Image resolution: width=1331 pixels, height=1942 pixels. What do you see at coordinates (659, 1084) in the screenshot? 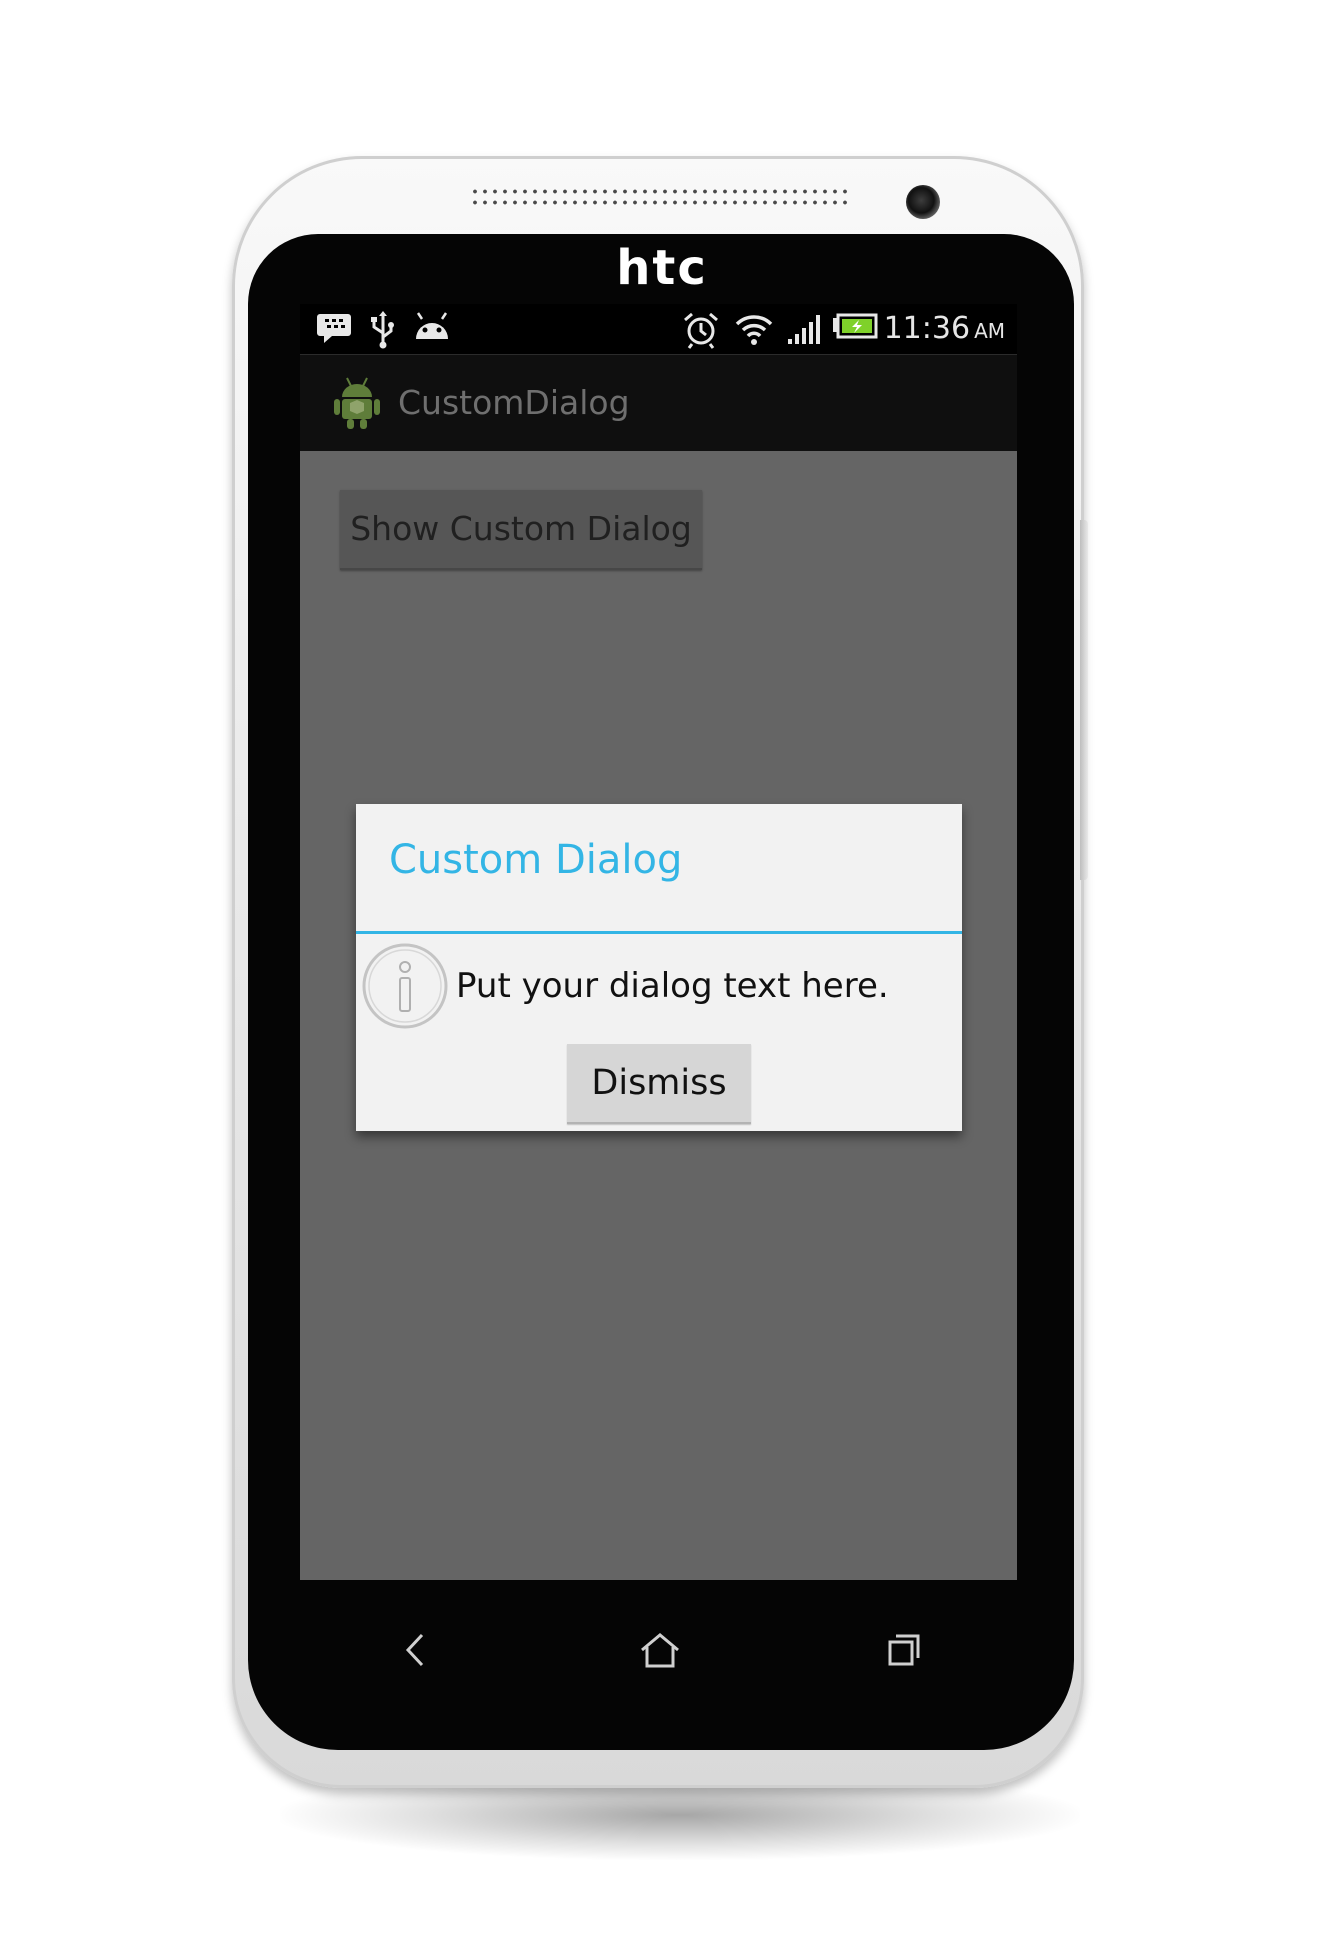
I see `dismiss-button: Dismiss` at bounding box center [659, 1084].